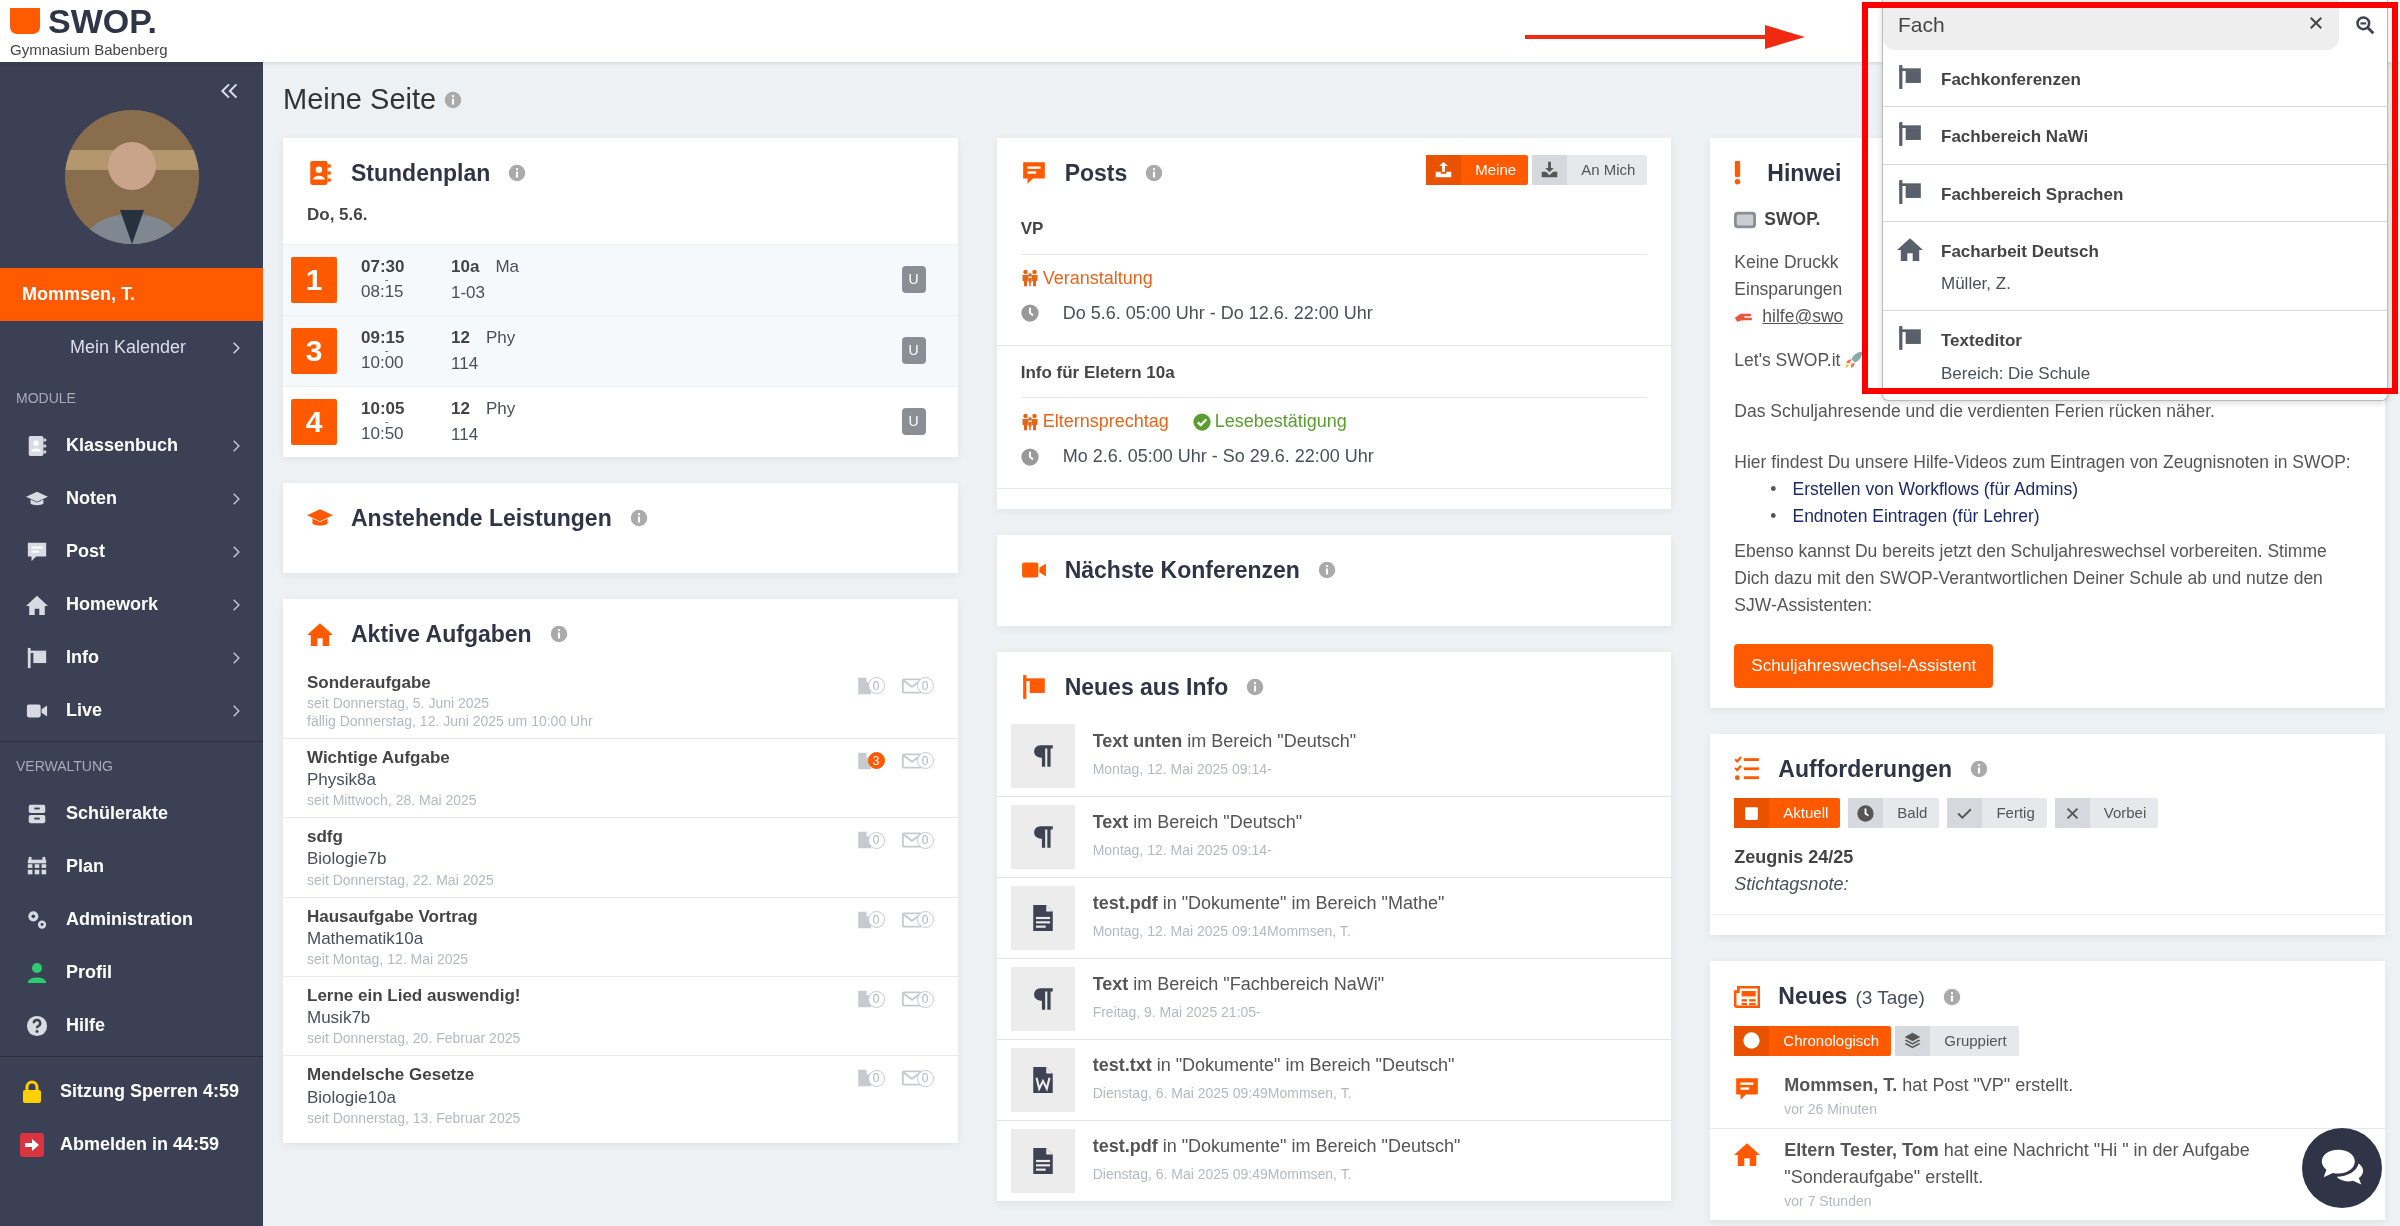 This screenshot has width=2400, height=1226. Describe the element at coordinates (1097, 278) in the screenshot. I see `tag-label: Veranstaltung` at that location.